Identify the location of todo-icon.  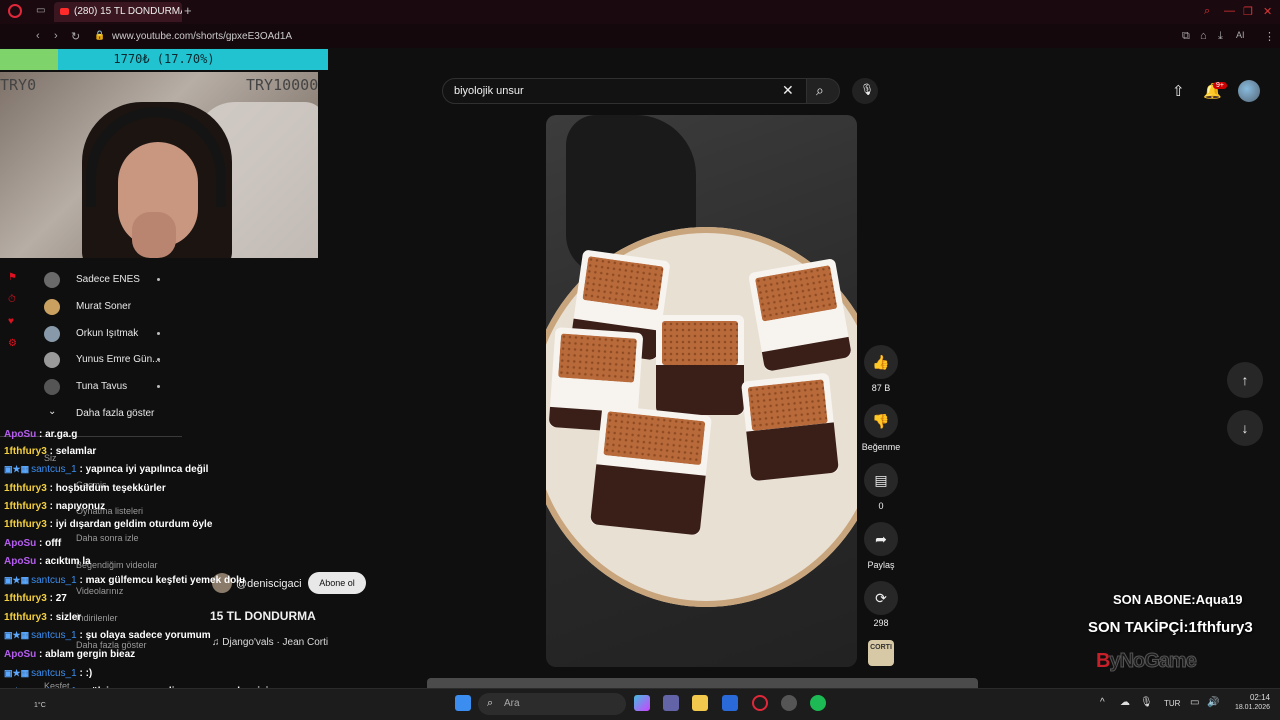
(730, 703).